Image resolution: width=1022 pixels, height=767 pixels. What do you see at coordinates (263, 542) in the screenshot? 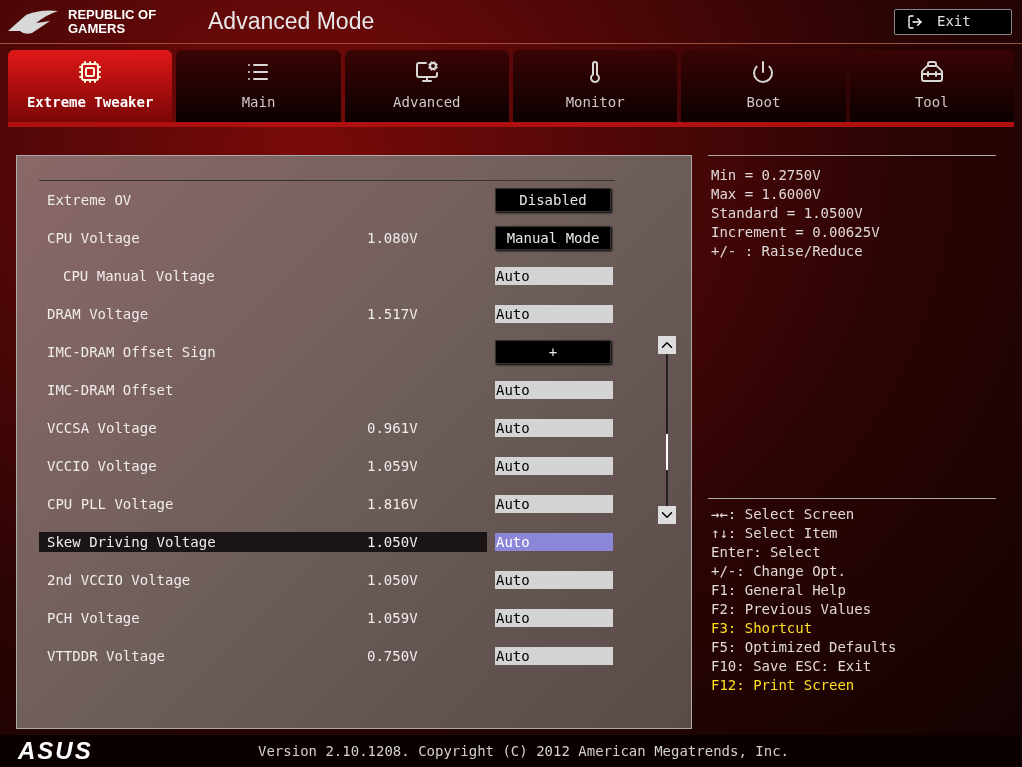
I see `setting-row: Skew Driving Voltage 1.050V` at bounding box center [263, 542].